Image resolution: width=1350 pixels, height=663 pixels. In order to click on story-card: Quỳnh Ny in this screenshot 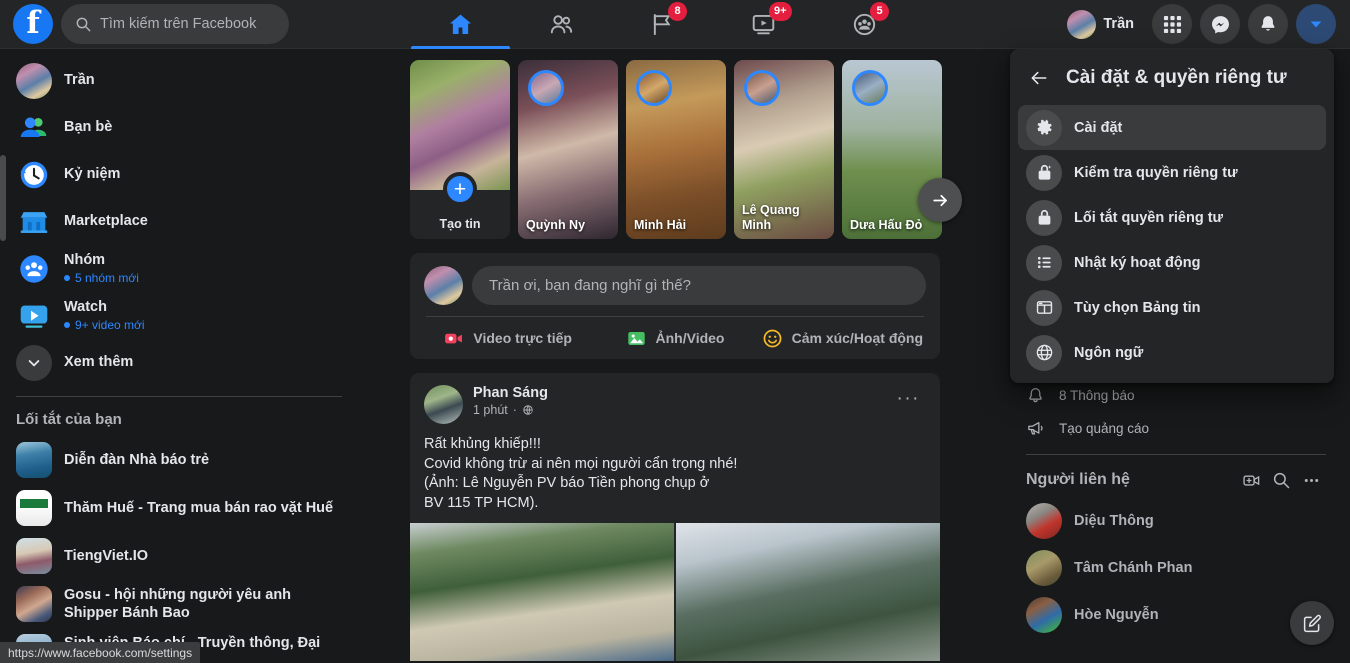, I will do `click(568, 149)`.